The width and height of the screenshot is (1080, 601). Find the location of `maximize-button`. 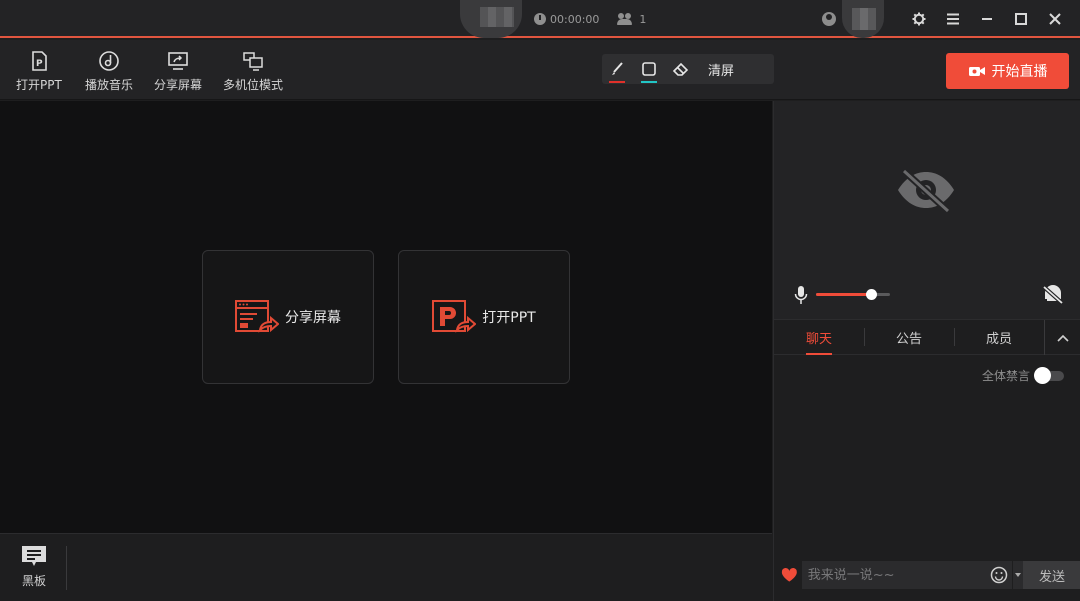

maximize-button is located at coordinates (1021, 19).